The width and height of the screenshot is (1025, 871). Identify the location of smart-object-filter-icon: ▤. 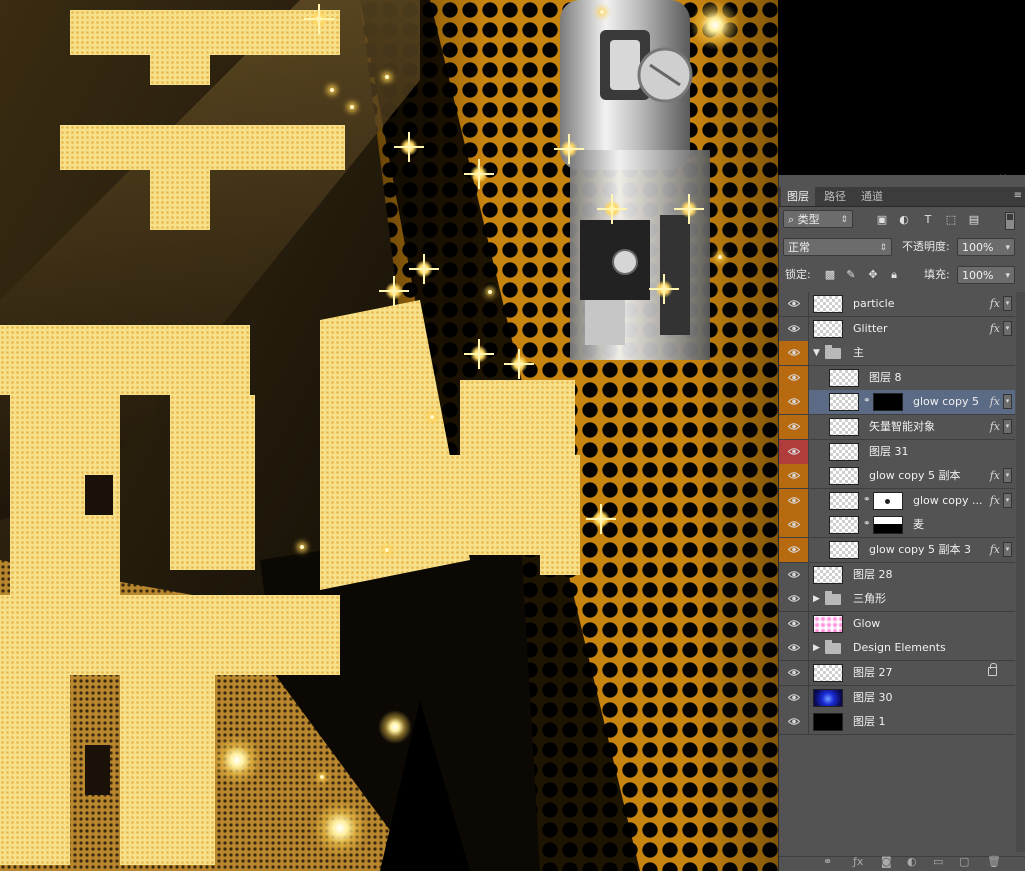
(974, 220).